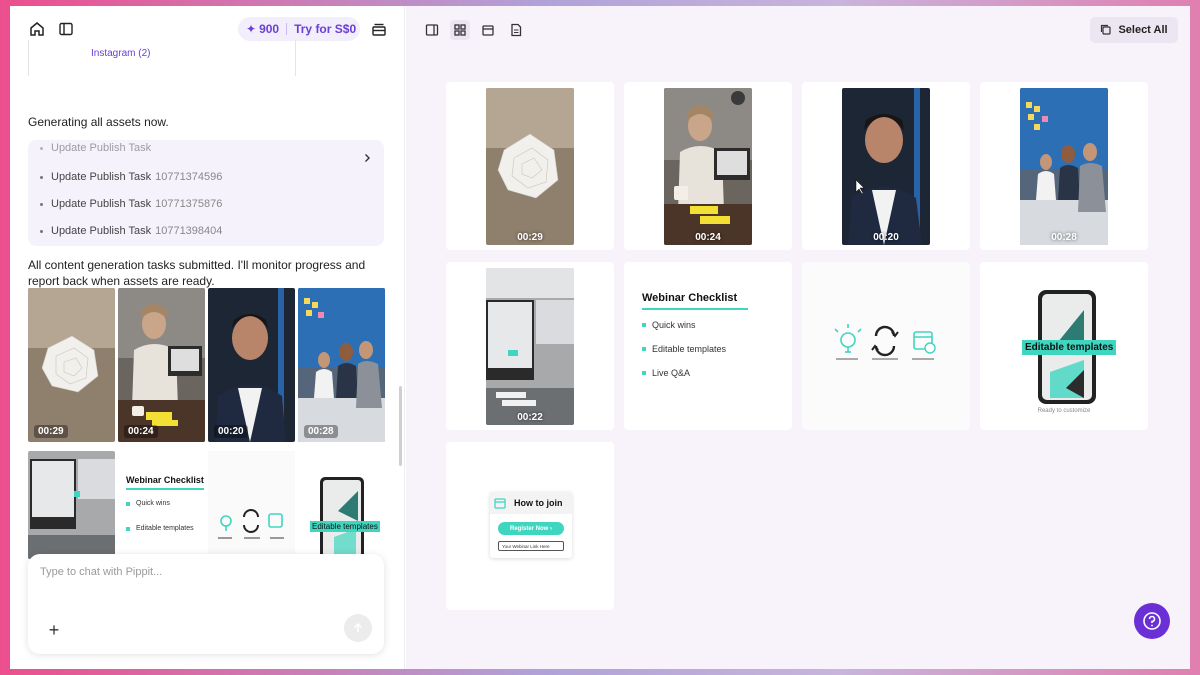  I want to click on copy-icon, so click(1106, 29).